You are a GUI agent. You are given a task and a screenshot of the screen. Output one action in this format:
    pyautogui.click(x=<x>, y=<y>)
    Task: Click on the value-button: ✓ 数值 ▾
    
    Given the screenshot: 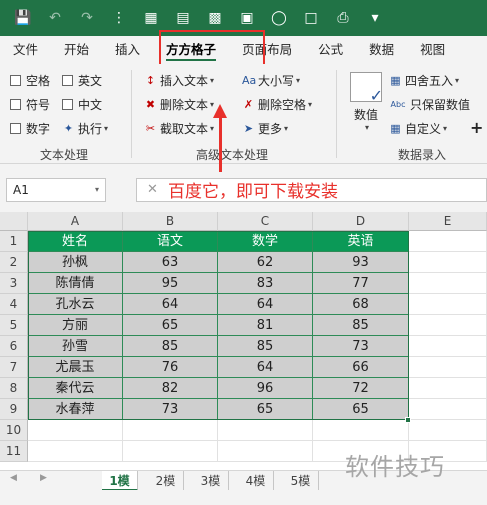 What is the action you would take?
    pyautogui.click(x=366, y=102)
    